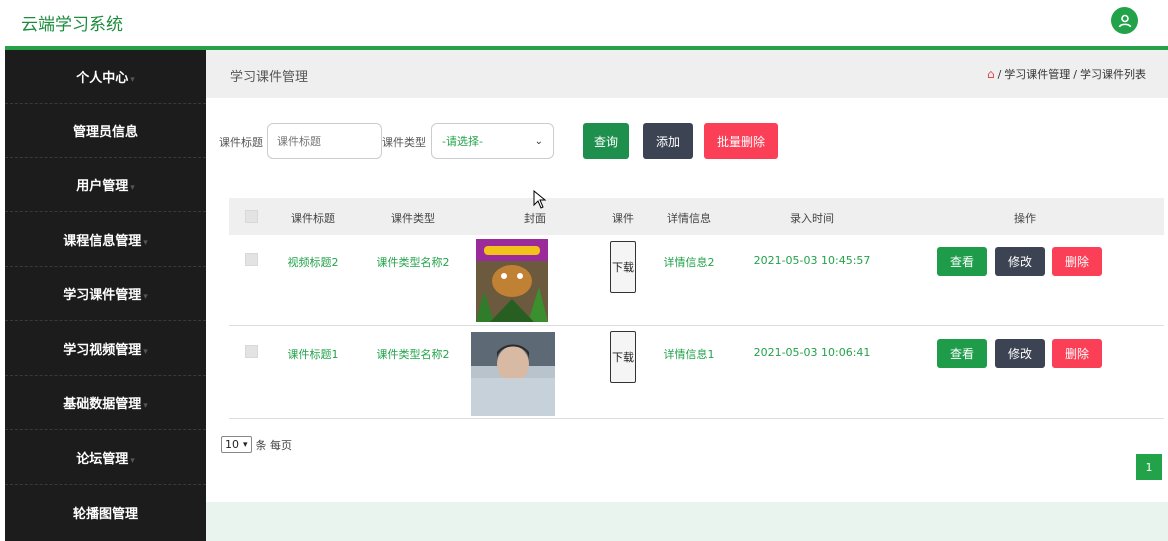  I want to click on sidebar-item-user-management: 用户管理 ▾, so click(105, 185).